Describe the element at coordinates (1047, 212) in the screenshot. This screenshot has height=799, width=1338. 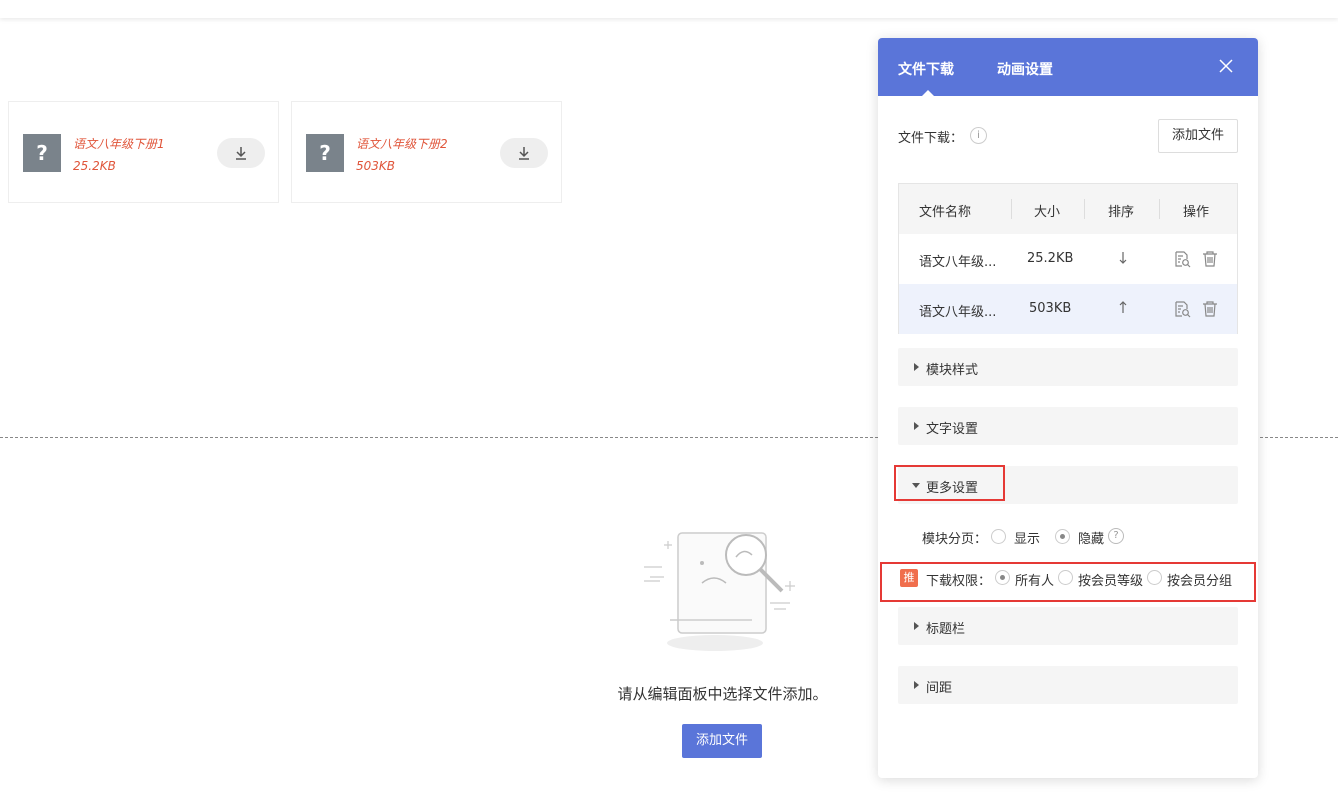
I see `column-header-size: 大小` at that location.